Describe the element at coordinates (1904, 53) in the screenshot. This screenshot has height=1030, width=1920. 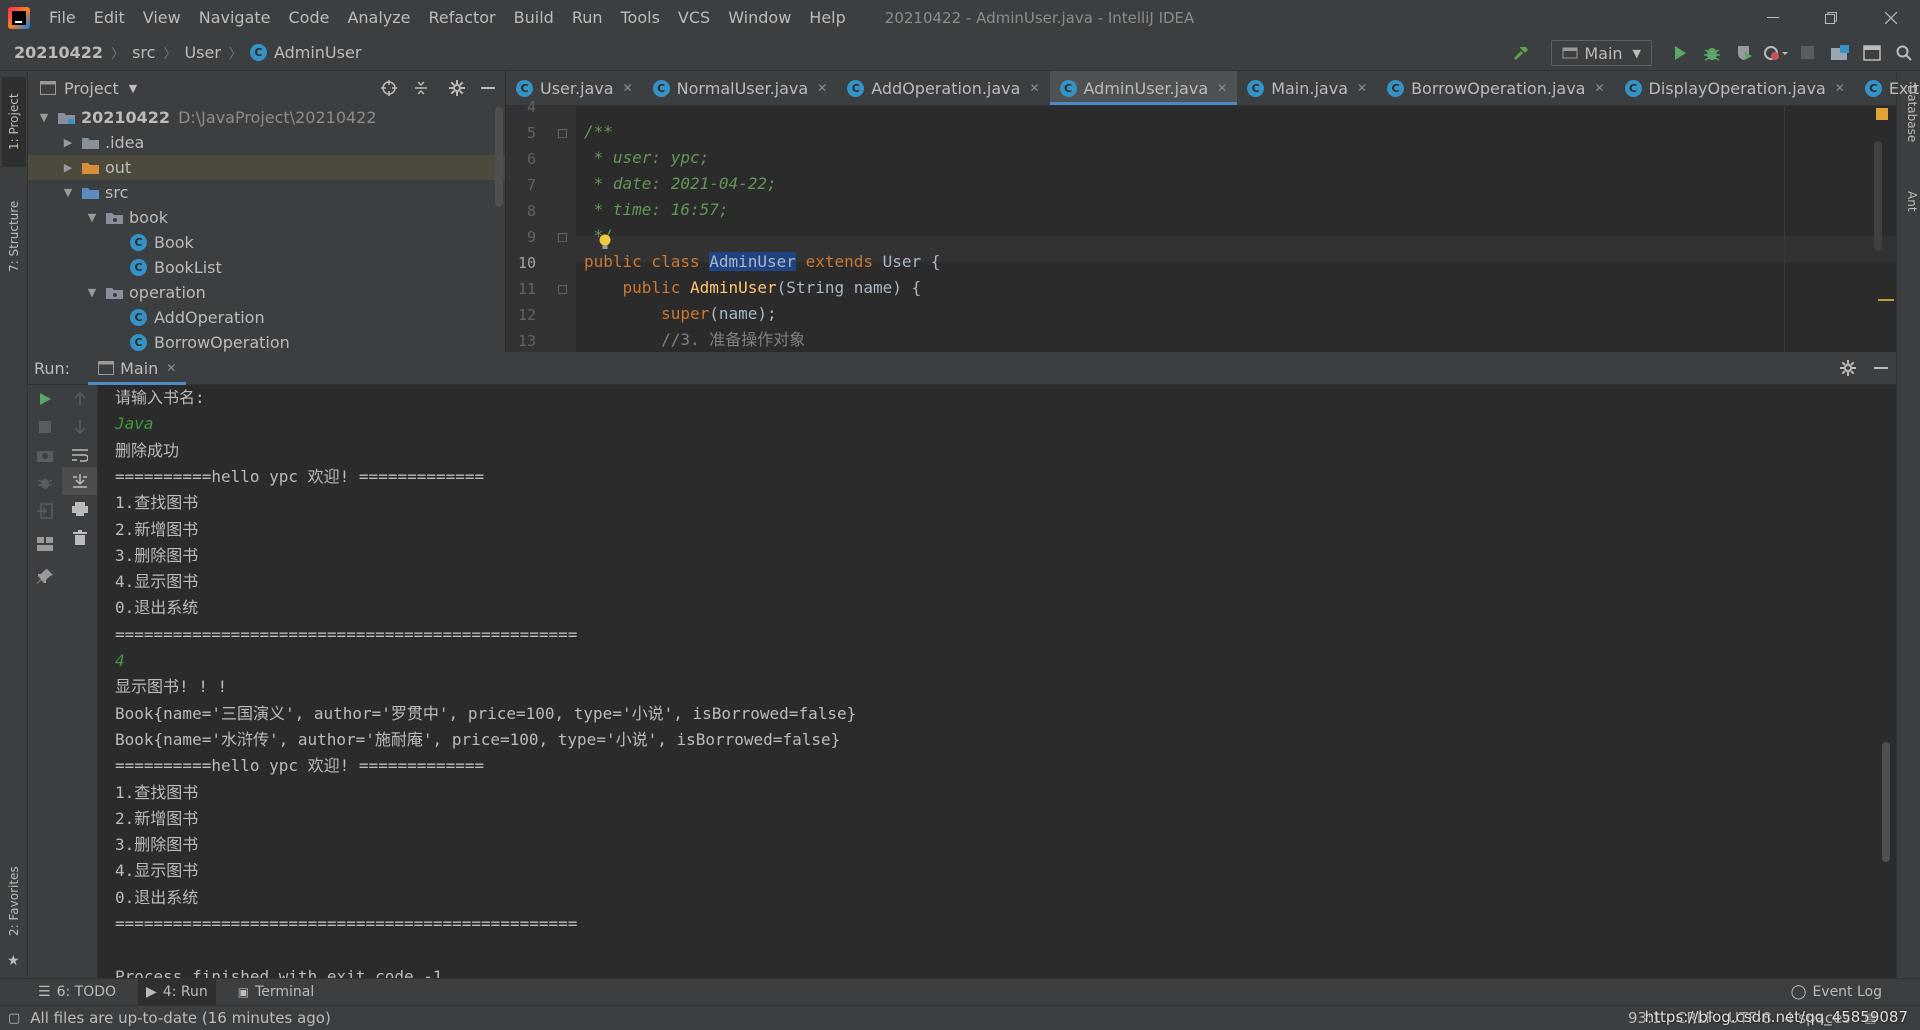
I see `search-icon` at that location.